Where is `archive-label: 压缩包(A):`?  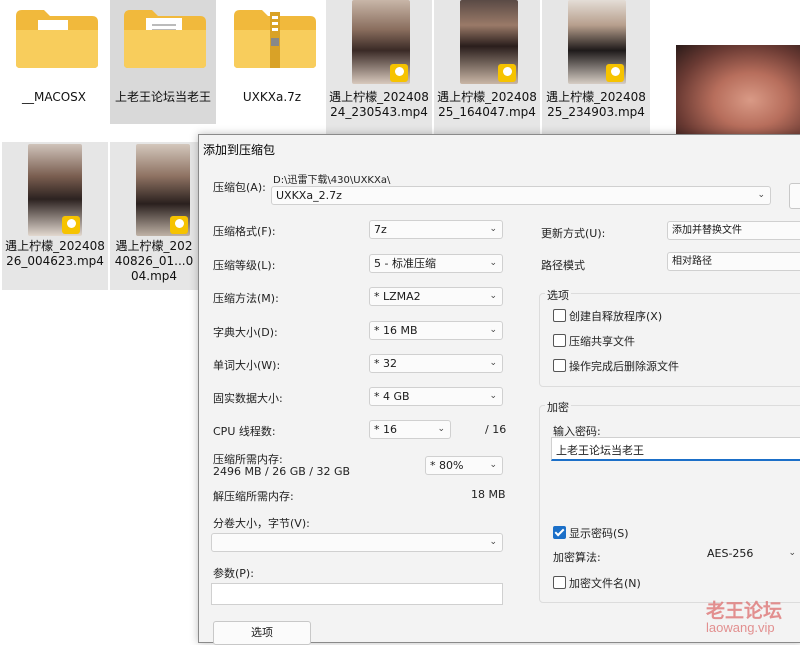 archive-label: 压缩包(A): is located at coordinates (239, 187).